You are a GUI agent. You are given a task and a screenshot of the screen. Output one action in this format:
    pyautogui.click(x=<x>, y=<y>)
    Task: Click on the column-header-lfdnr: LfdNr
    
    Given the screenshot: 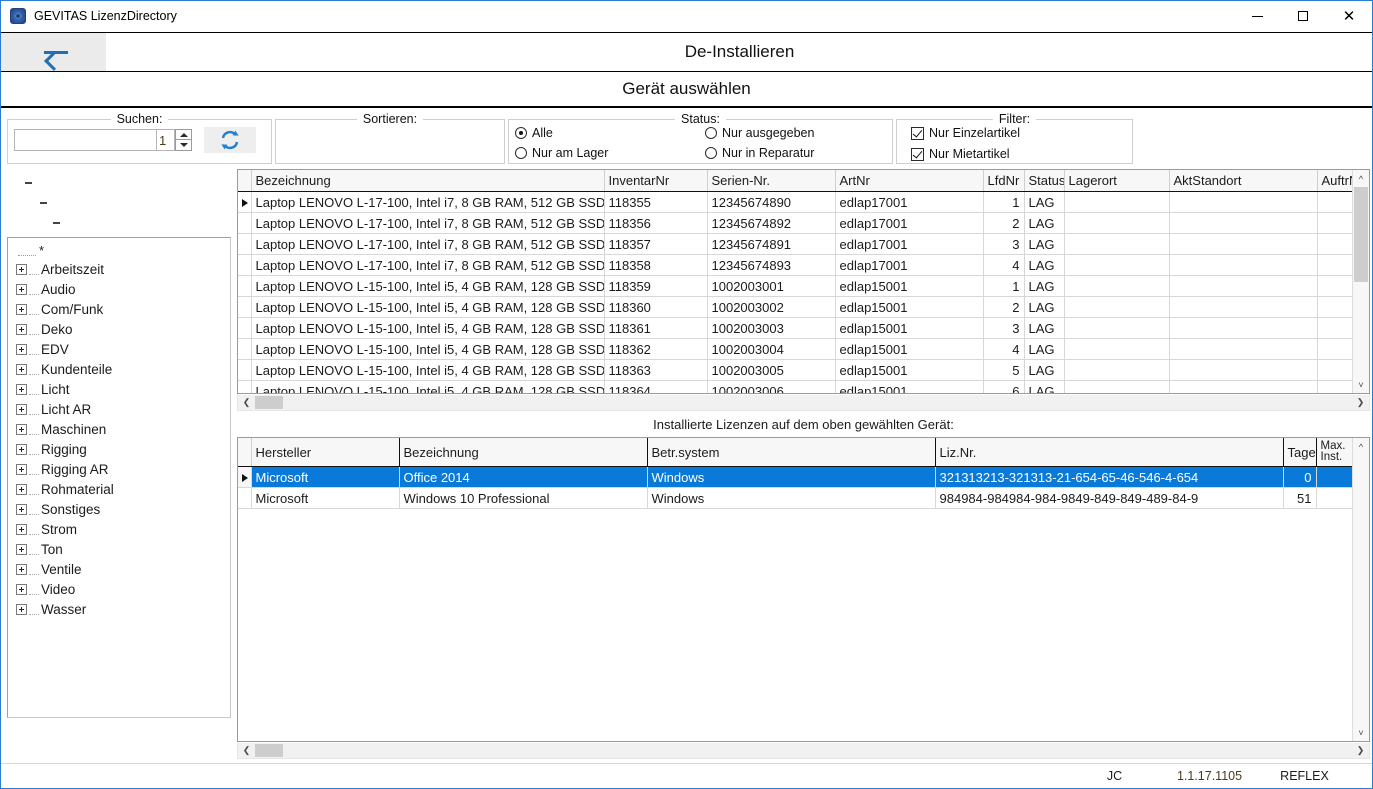 What is the action you would take?
    pyautogui.click(x=1004, y=181)
    